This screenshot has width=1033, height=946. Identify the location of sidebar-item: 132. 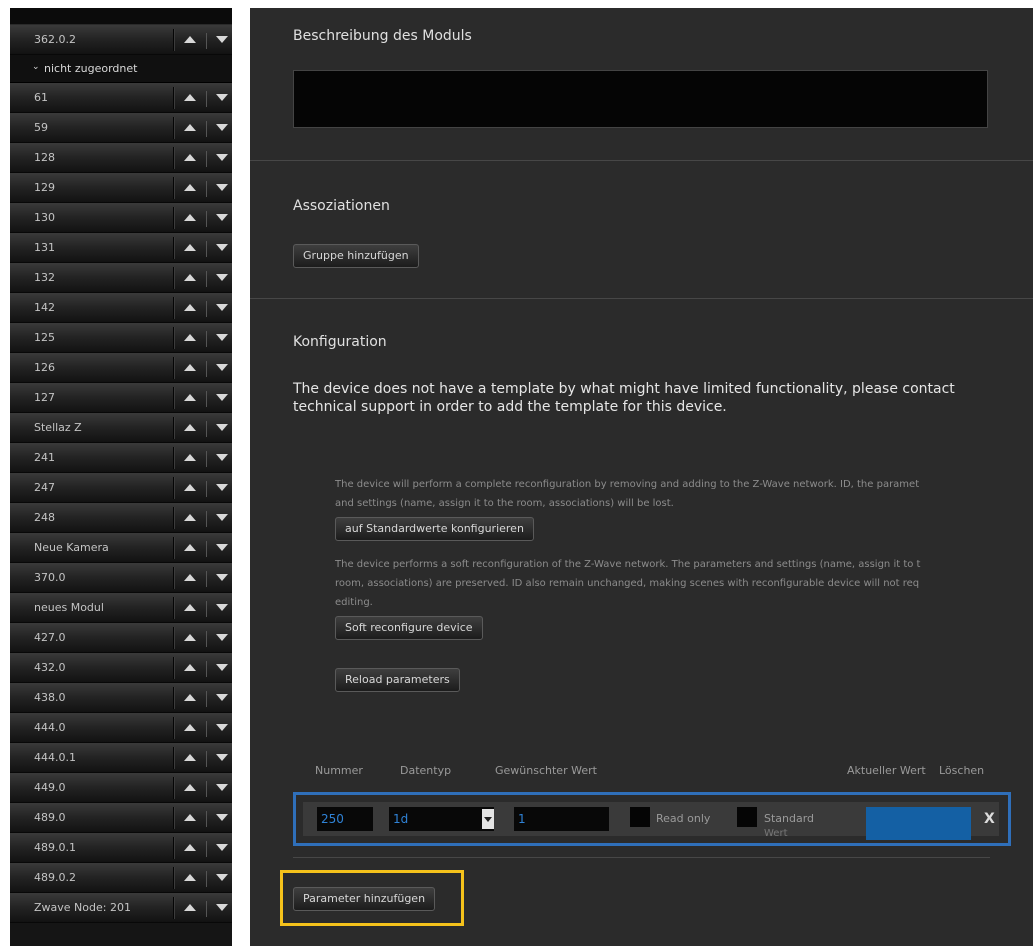
(121, 278).